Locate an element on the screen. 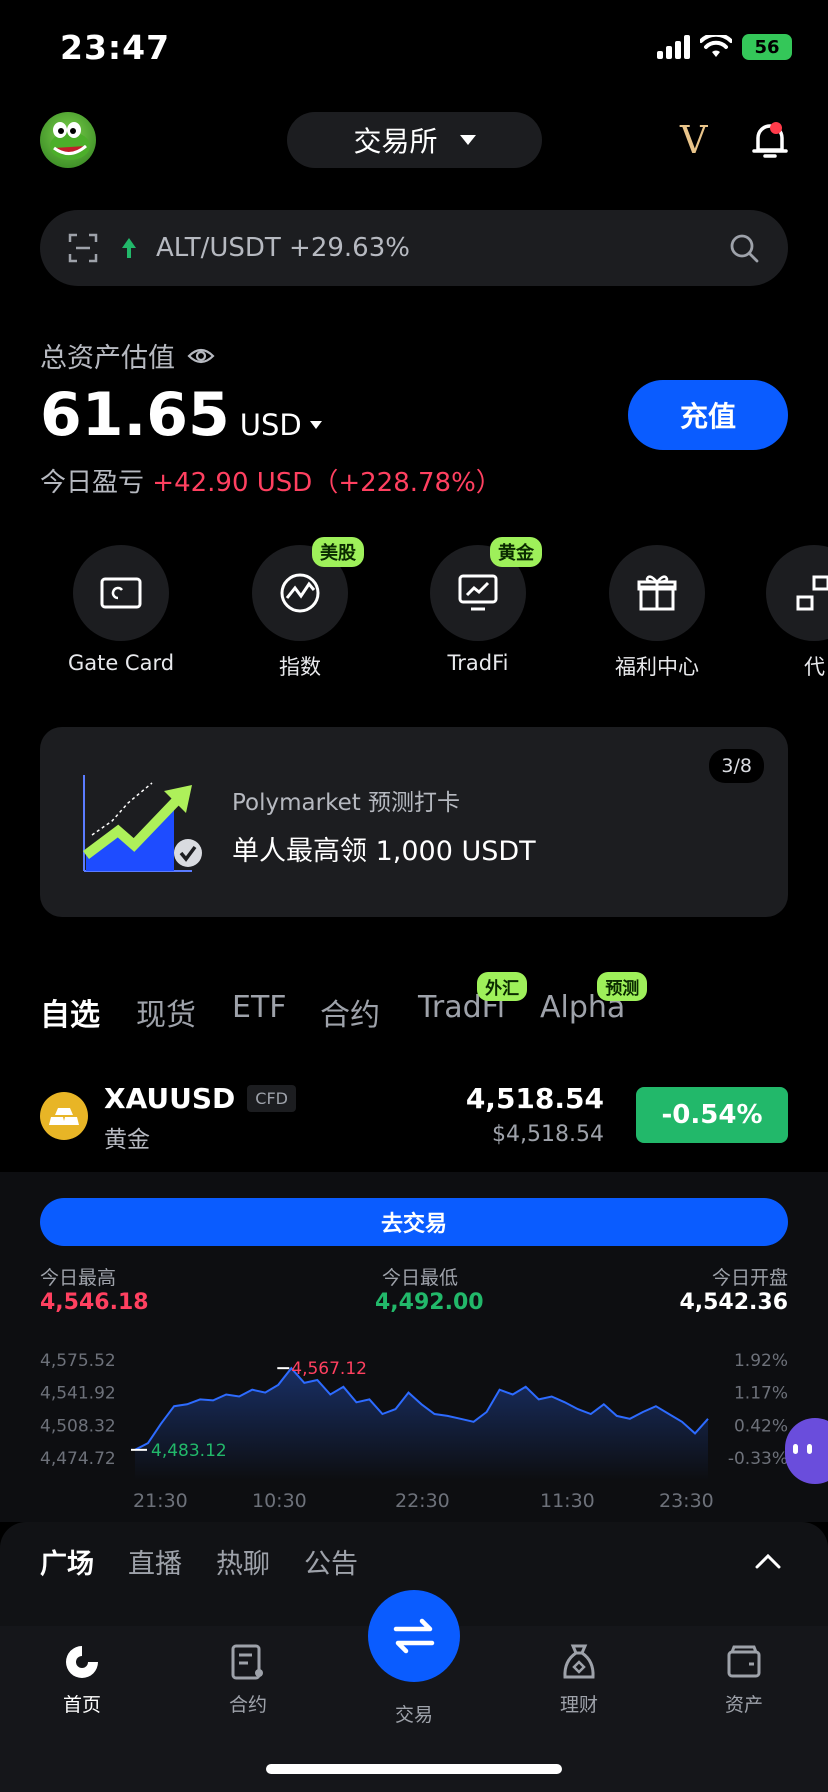  nav-futures: 合约 is located at coordinates (248, 1679).